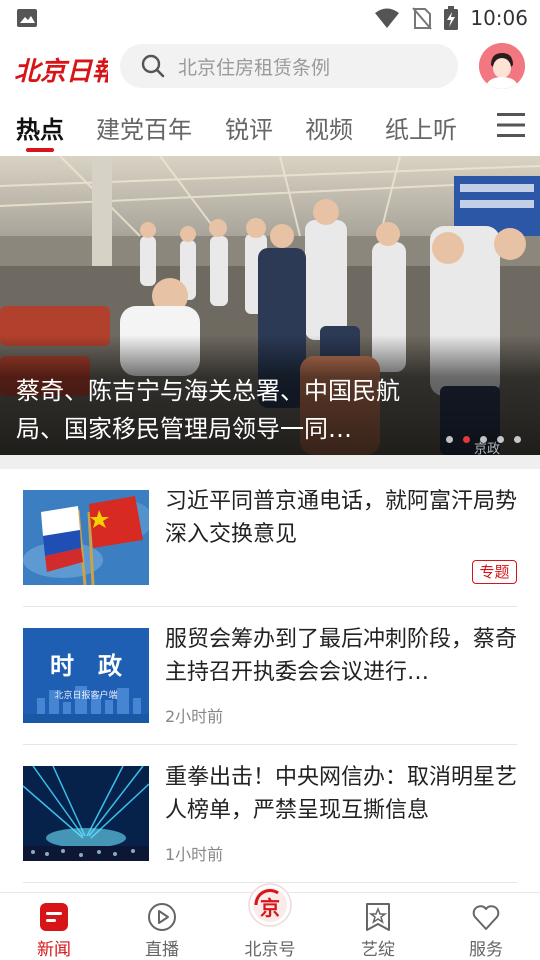  I want to click on search-icon, so click(153, 66).